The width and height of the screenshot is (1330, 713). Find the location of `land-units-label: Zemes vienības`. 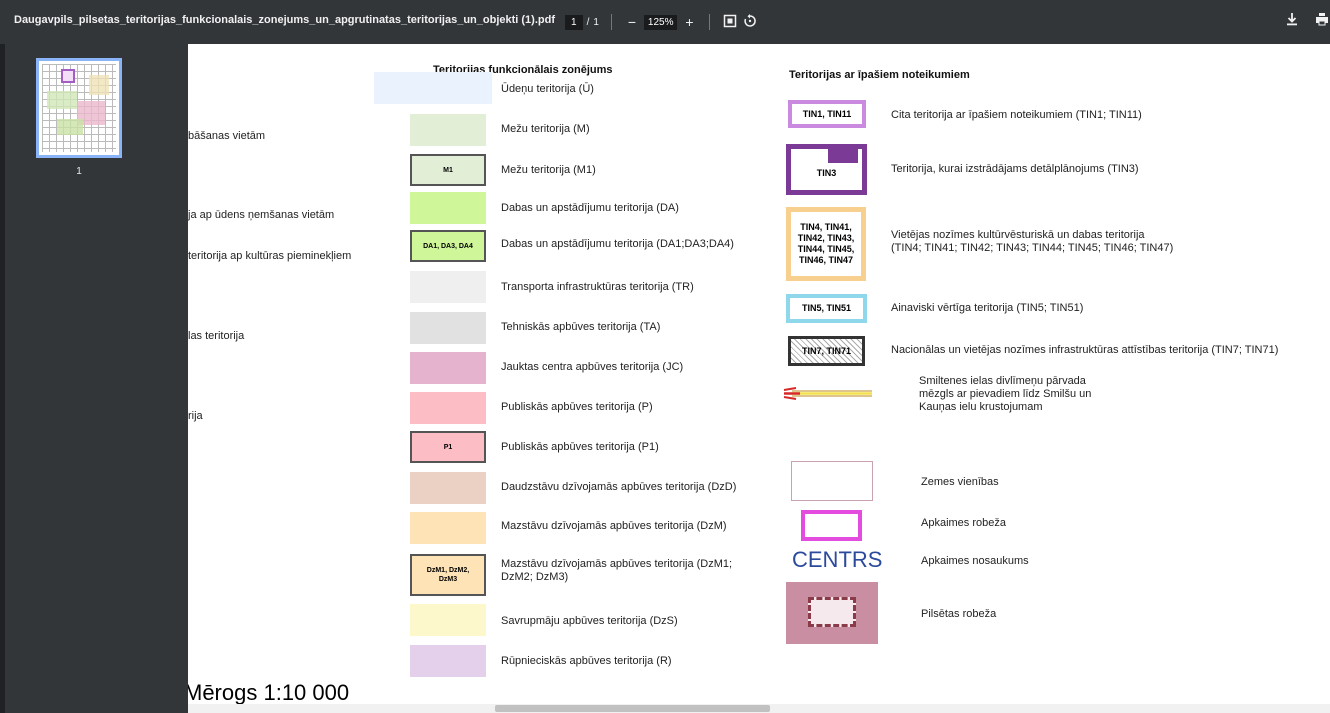

land-units-label: Zemes vienības is located at coordinates (960, 482).